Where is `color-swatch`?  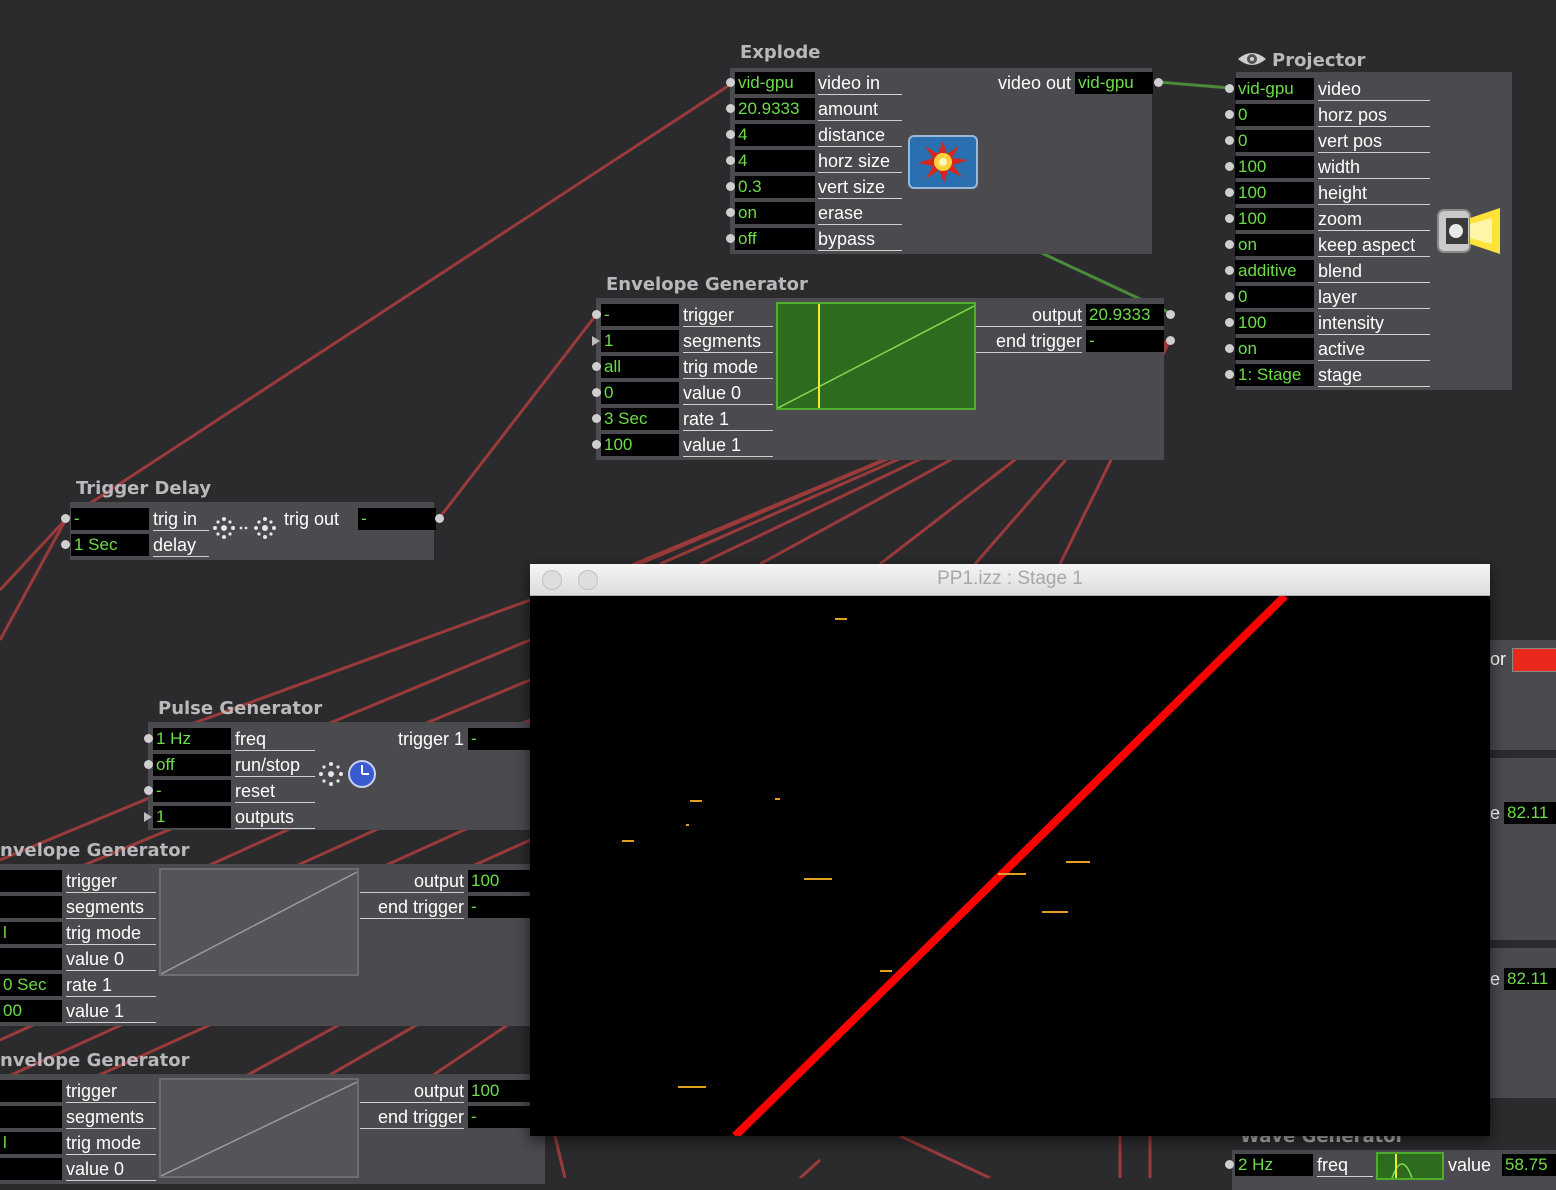 color-swatch is located at coordinates (1534, 660).